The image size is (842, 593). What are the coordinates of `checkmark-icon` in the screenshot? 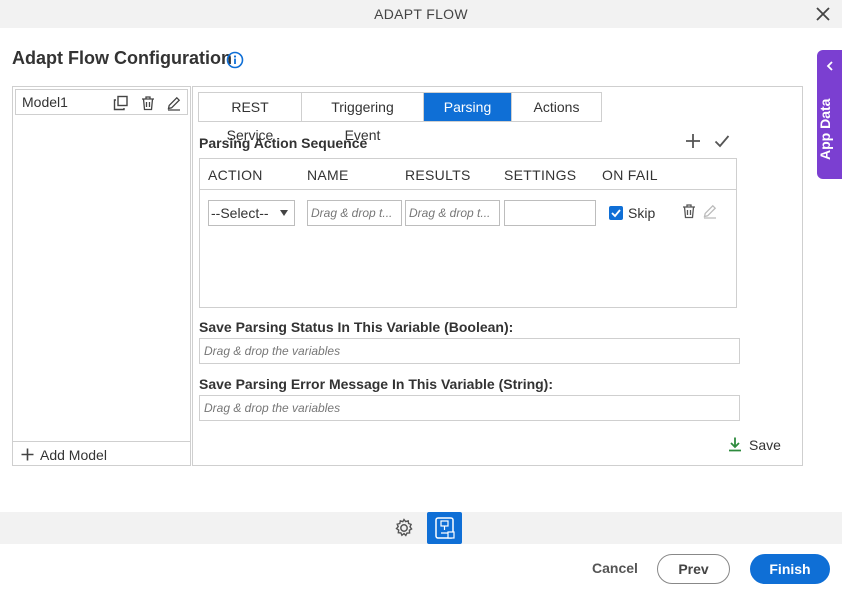 It's located at (616, 213).